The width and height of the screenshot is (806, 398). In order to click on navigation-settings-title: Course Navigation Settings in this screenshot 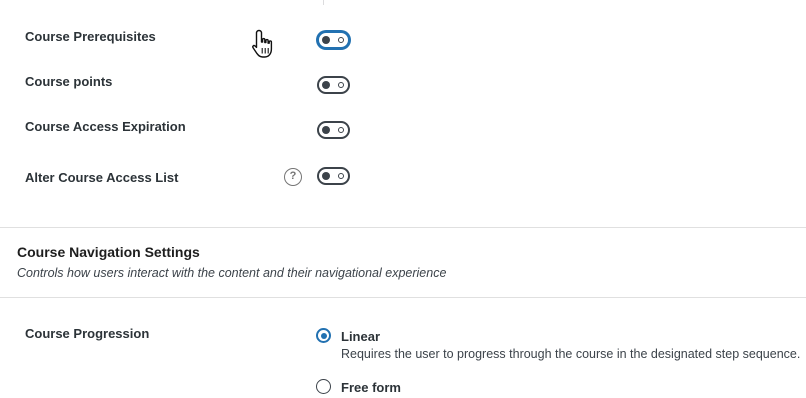, I will do `click(108, 252)`.